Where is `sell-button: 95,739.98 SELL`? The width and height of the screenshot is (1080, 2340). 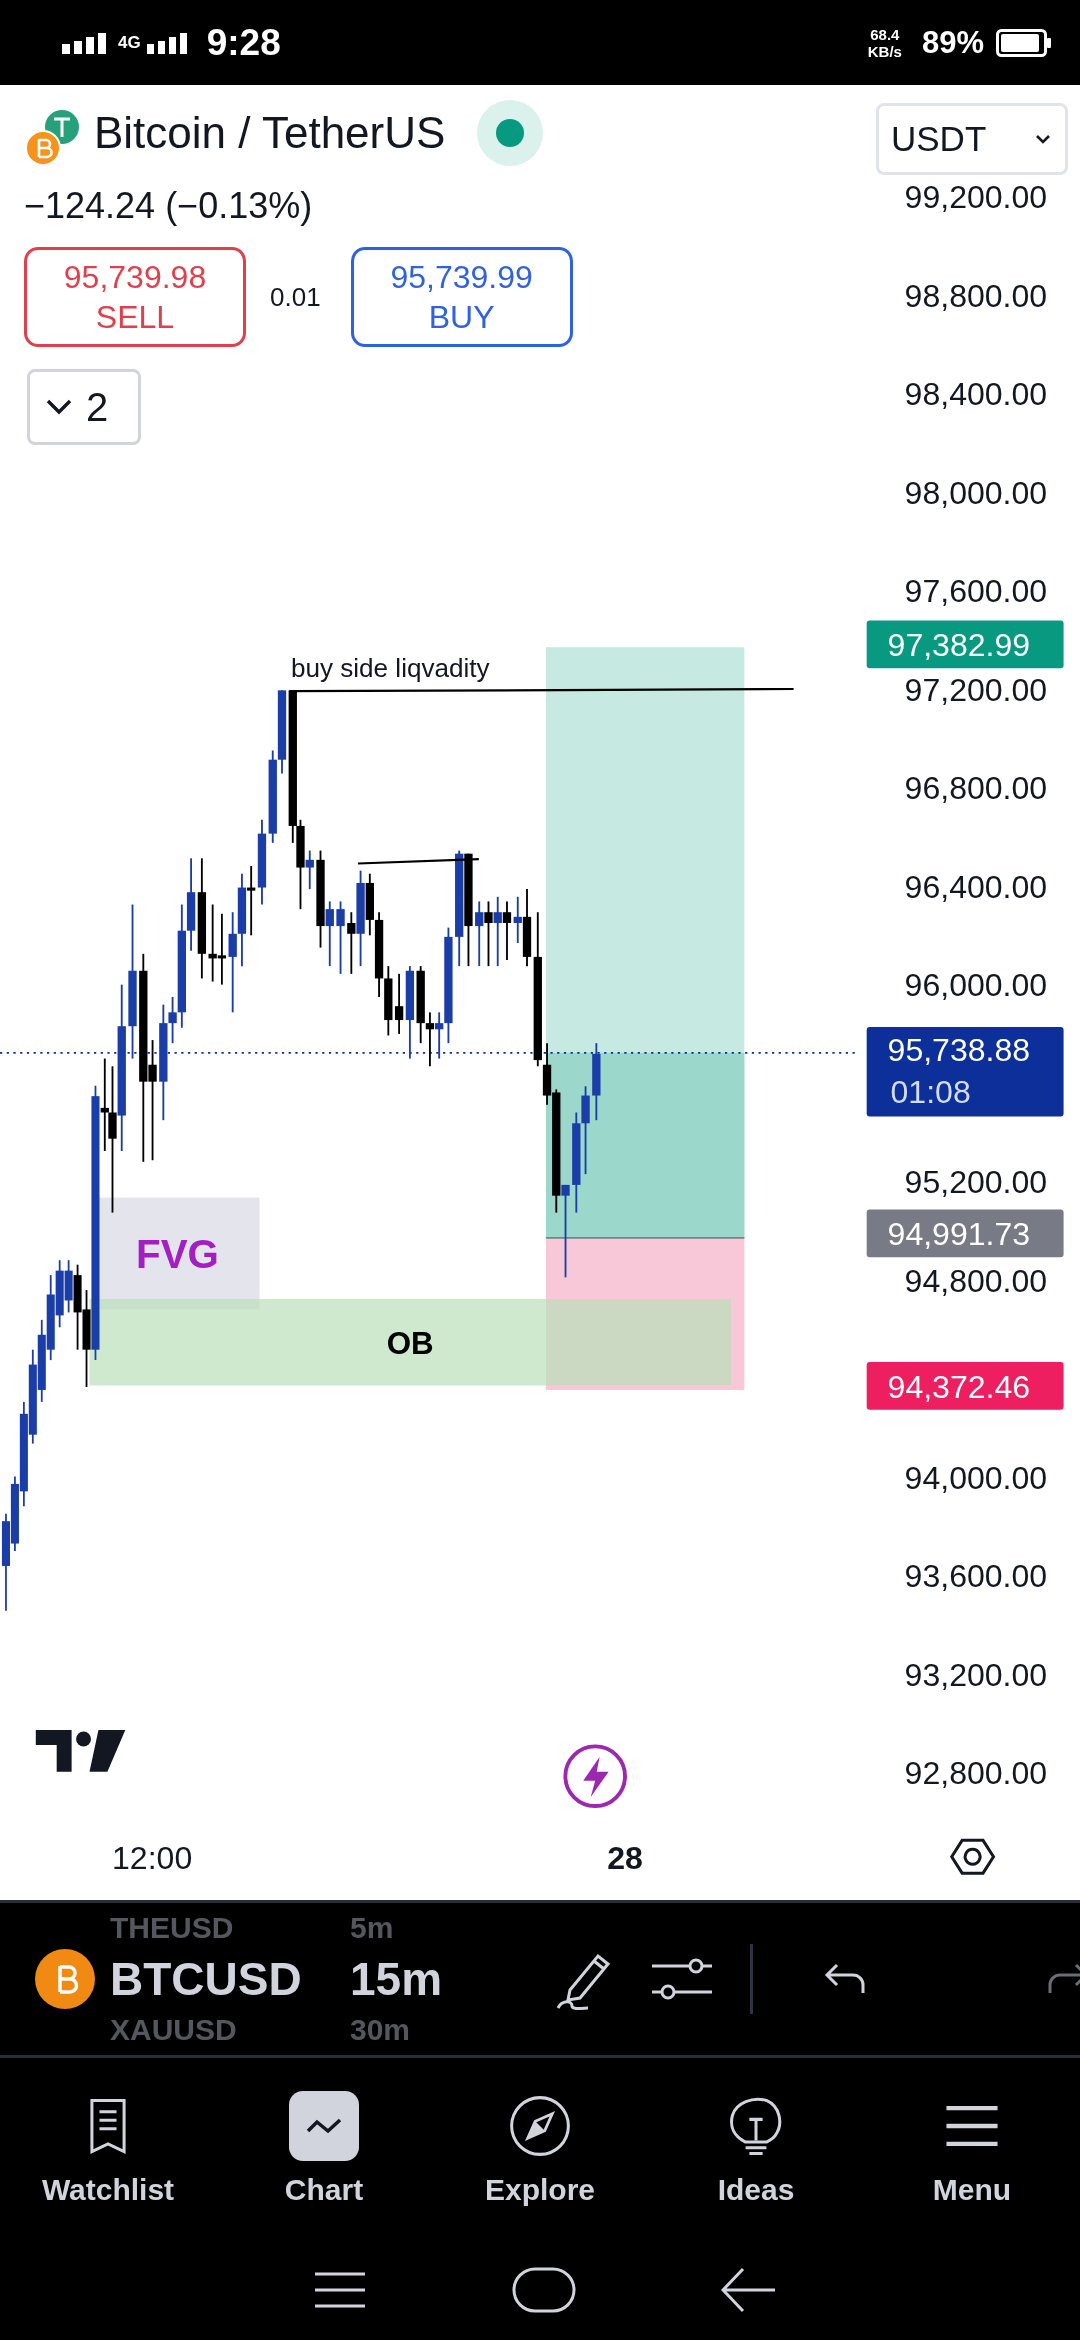
sell-button: 95,739.98 SELL is located at coordinates (135, 297).